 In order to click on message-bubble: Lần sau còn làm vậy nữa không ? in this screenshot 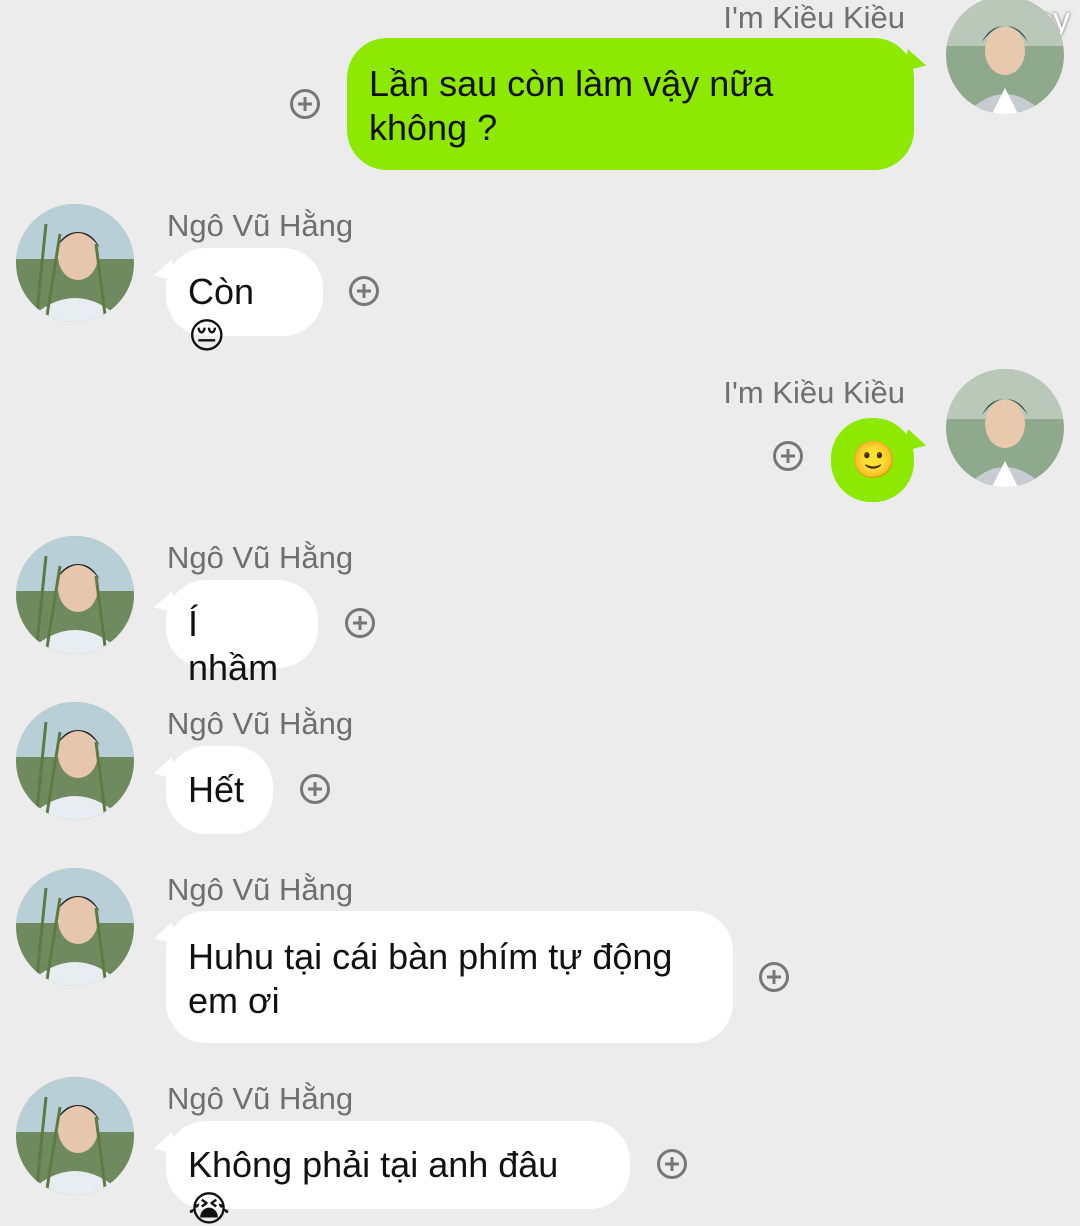, I will do `click(638, 104)`.